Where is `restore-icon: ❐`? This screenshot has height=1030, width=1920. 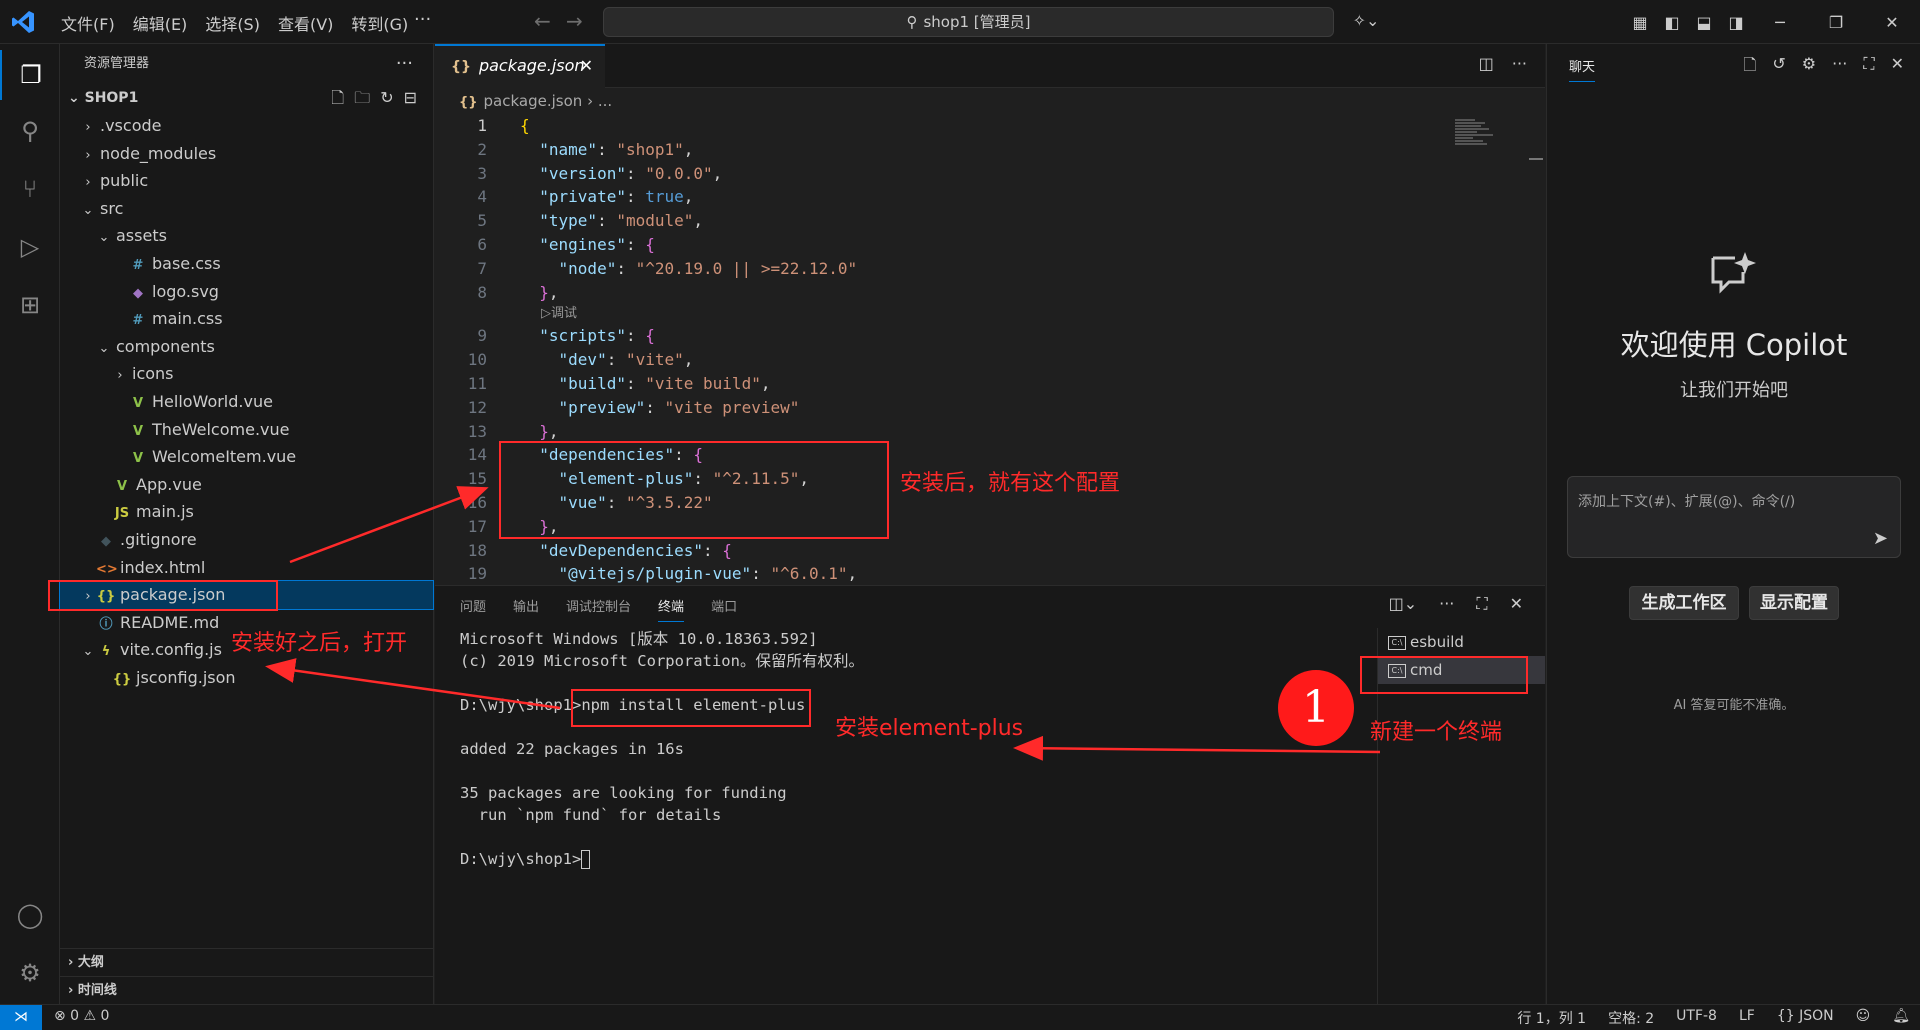
restore-icon: ❐ is located at coordinates (1836, 22).